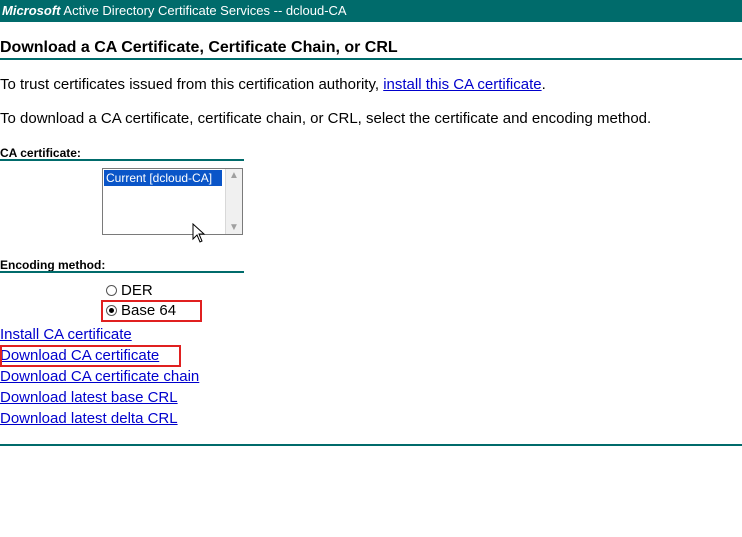 The height and width of the screenshot is (537, 742). I want to click on trust-end: ., so click(543, 84).